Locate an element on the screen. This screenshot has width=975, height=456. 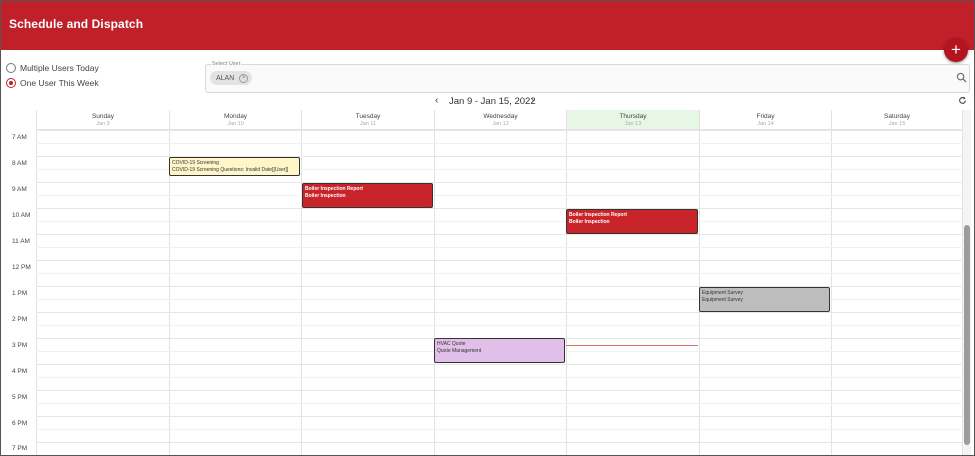
time-label: 7 AM is located at coordinates (19, 137).